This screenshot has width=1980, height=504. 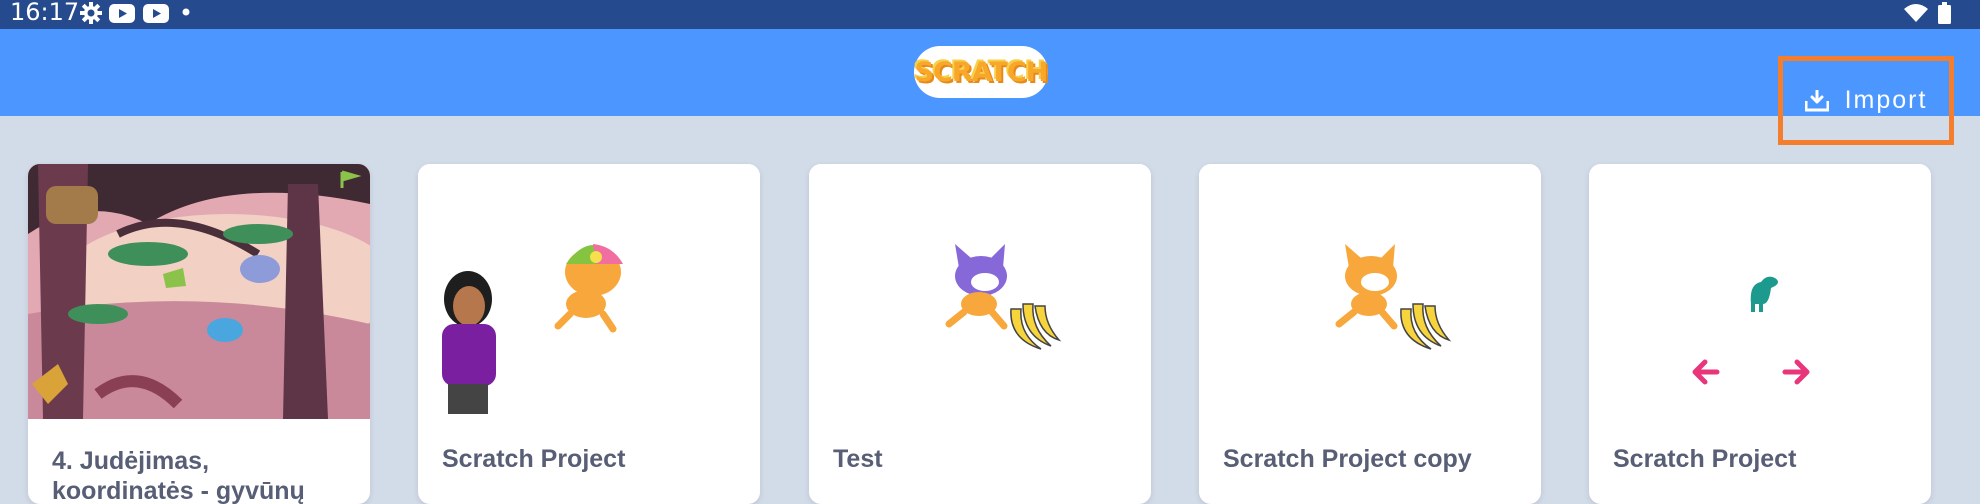 I want to click on logo-text: SCRATCH, so click(x=981, y=72).